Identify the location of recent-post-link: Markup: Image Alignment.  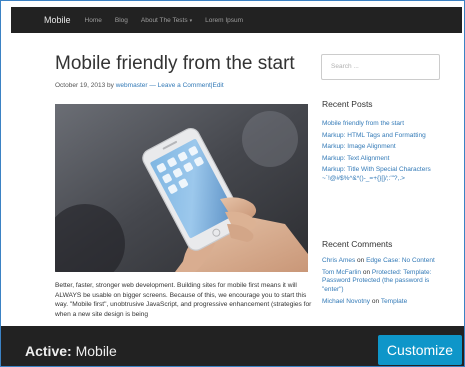
(384, 147).